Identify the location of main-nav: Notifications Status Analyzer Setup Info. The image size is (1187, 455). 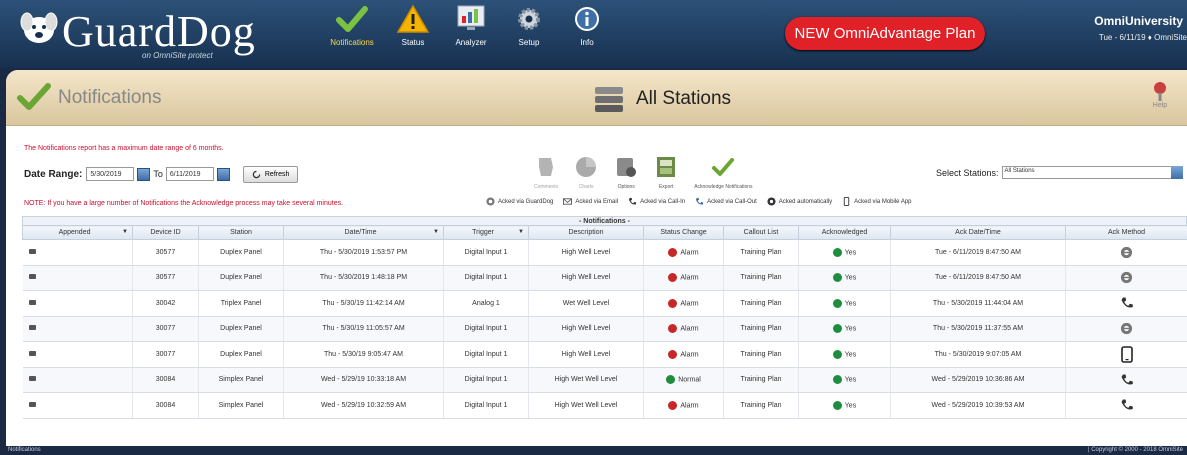
(468, 33).